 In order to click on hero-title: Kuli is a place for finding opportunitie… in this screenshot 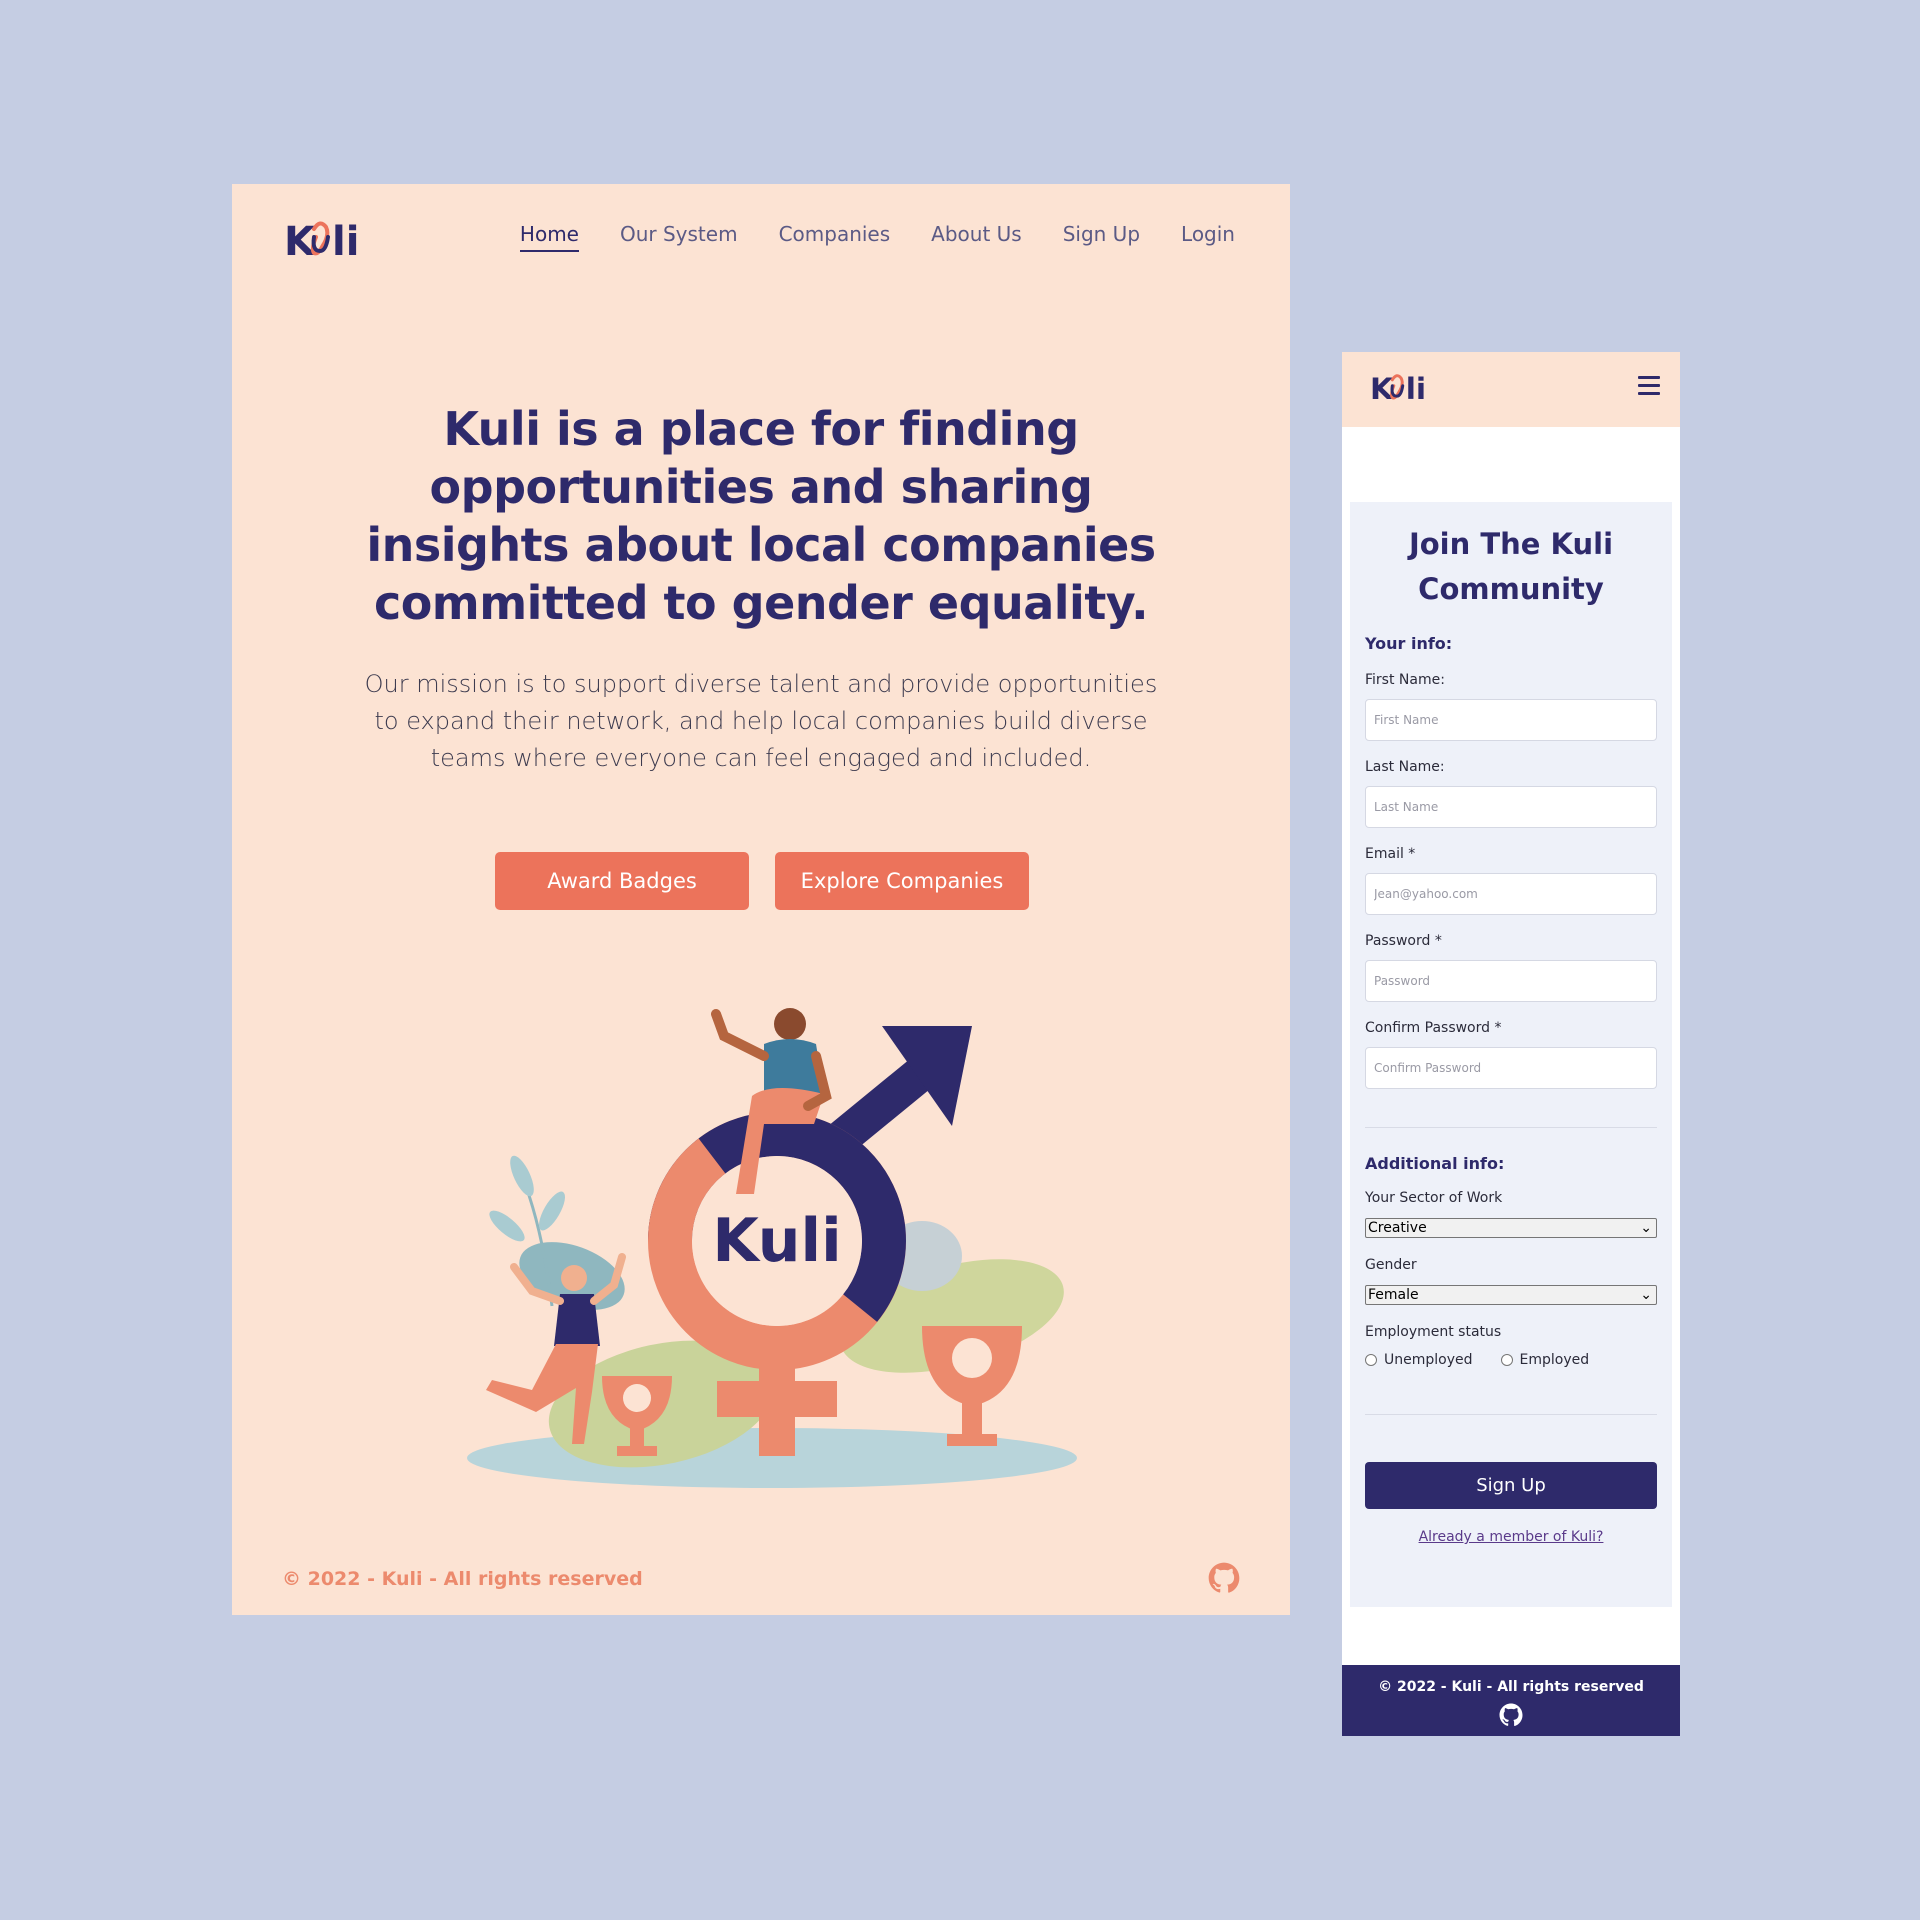, I will do `click(761, 516)`.